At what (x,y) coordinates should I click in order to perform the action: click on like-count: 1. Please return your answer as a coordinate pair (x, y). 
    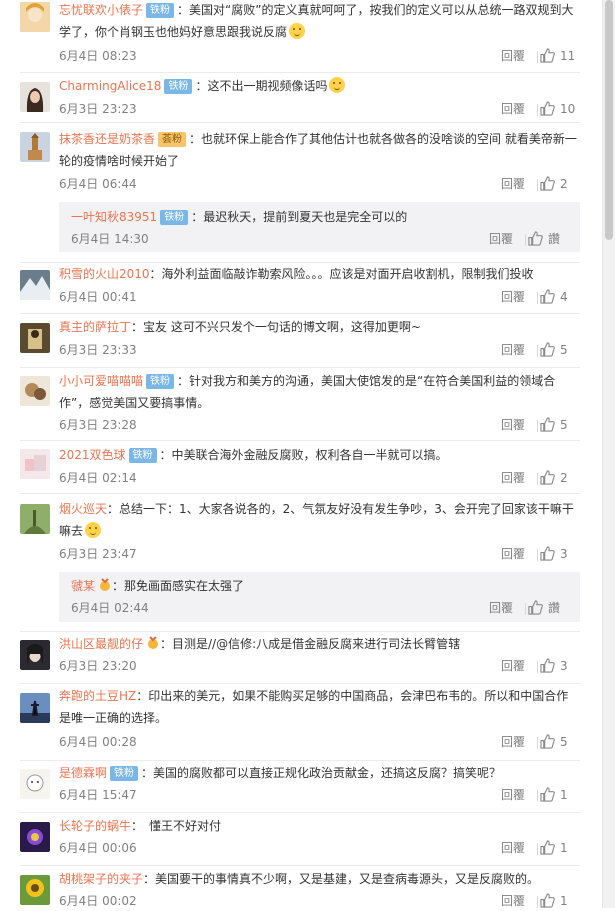
    Looking at the image, I should click on (564, 901).